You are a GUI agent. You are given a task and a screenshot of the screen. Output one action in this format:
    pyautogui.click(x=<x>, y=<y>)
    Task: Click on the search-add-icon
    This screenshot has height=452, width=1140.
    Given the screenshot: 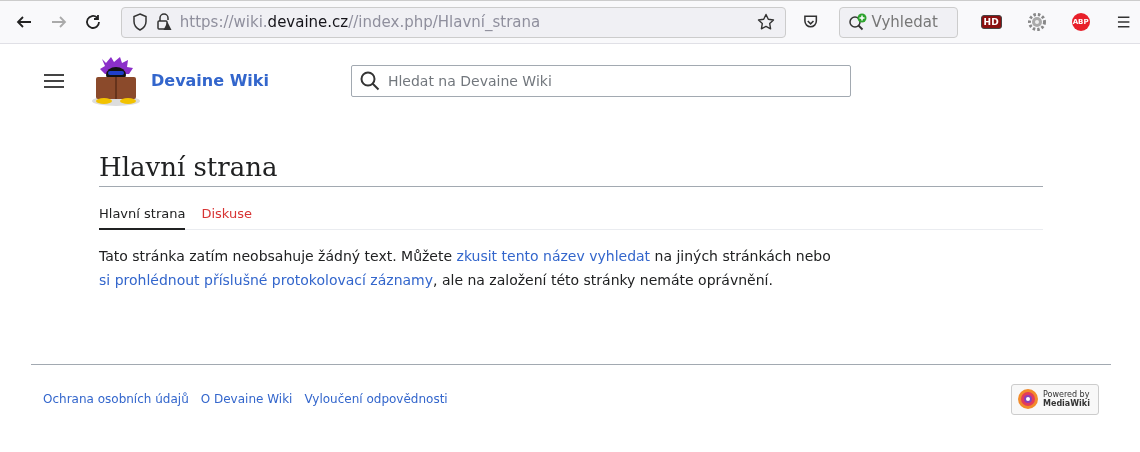 What is the action you would take?
    pyautogui.click(x=857, y=22)
    